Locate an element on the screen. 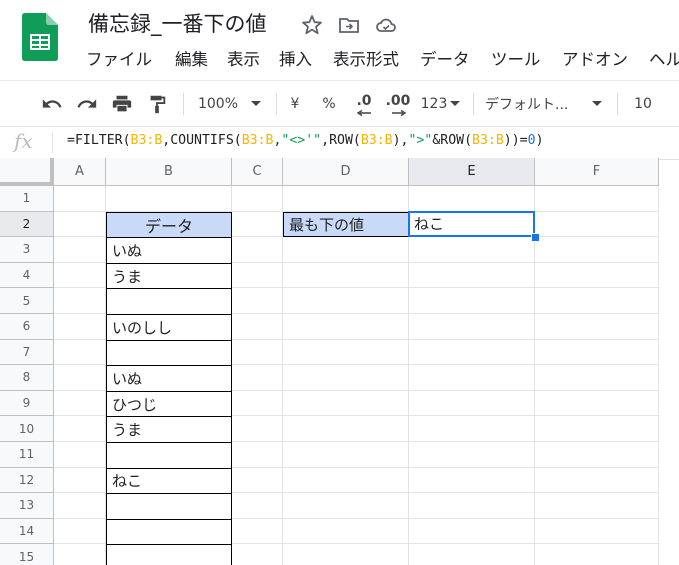 Image resolution: width=679 pixels, height=565 pixels. cell-c7 is located at coordinates (257, 352).